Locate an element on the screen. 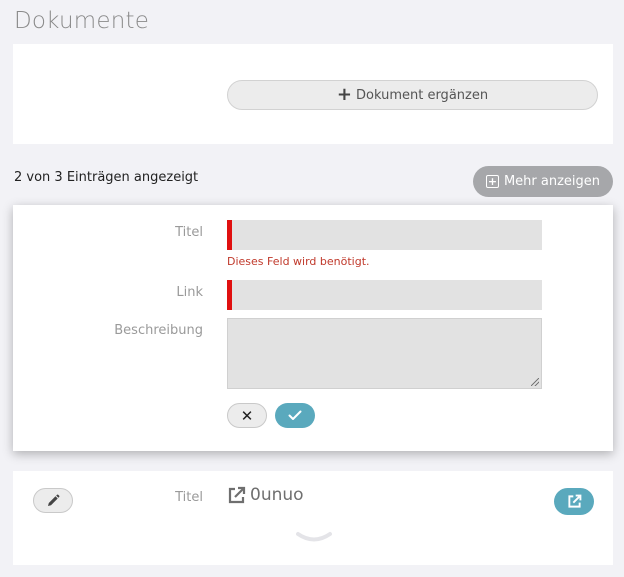 The height and width of the screenshot is (577, 624). section-title: Dokumente is located at coordinates (82, 21).